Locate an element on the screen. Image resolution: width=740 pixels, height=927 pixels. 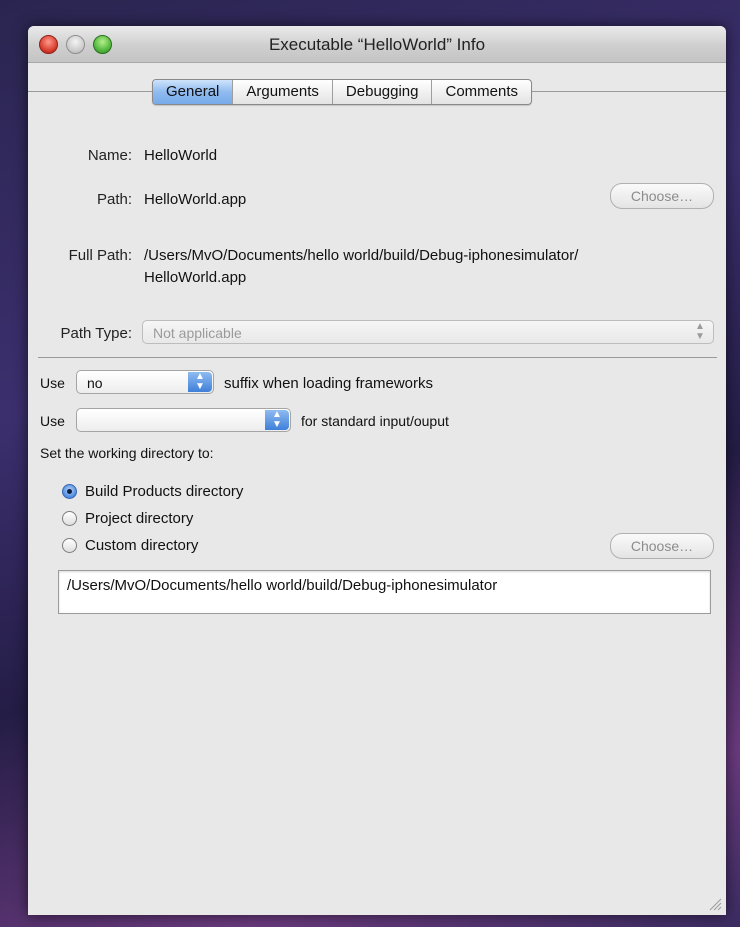
stdio-popup: ▲ ▼ is located at coordinates (183, 420).